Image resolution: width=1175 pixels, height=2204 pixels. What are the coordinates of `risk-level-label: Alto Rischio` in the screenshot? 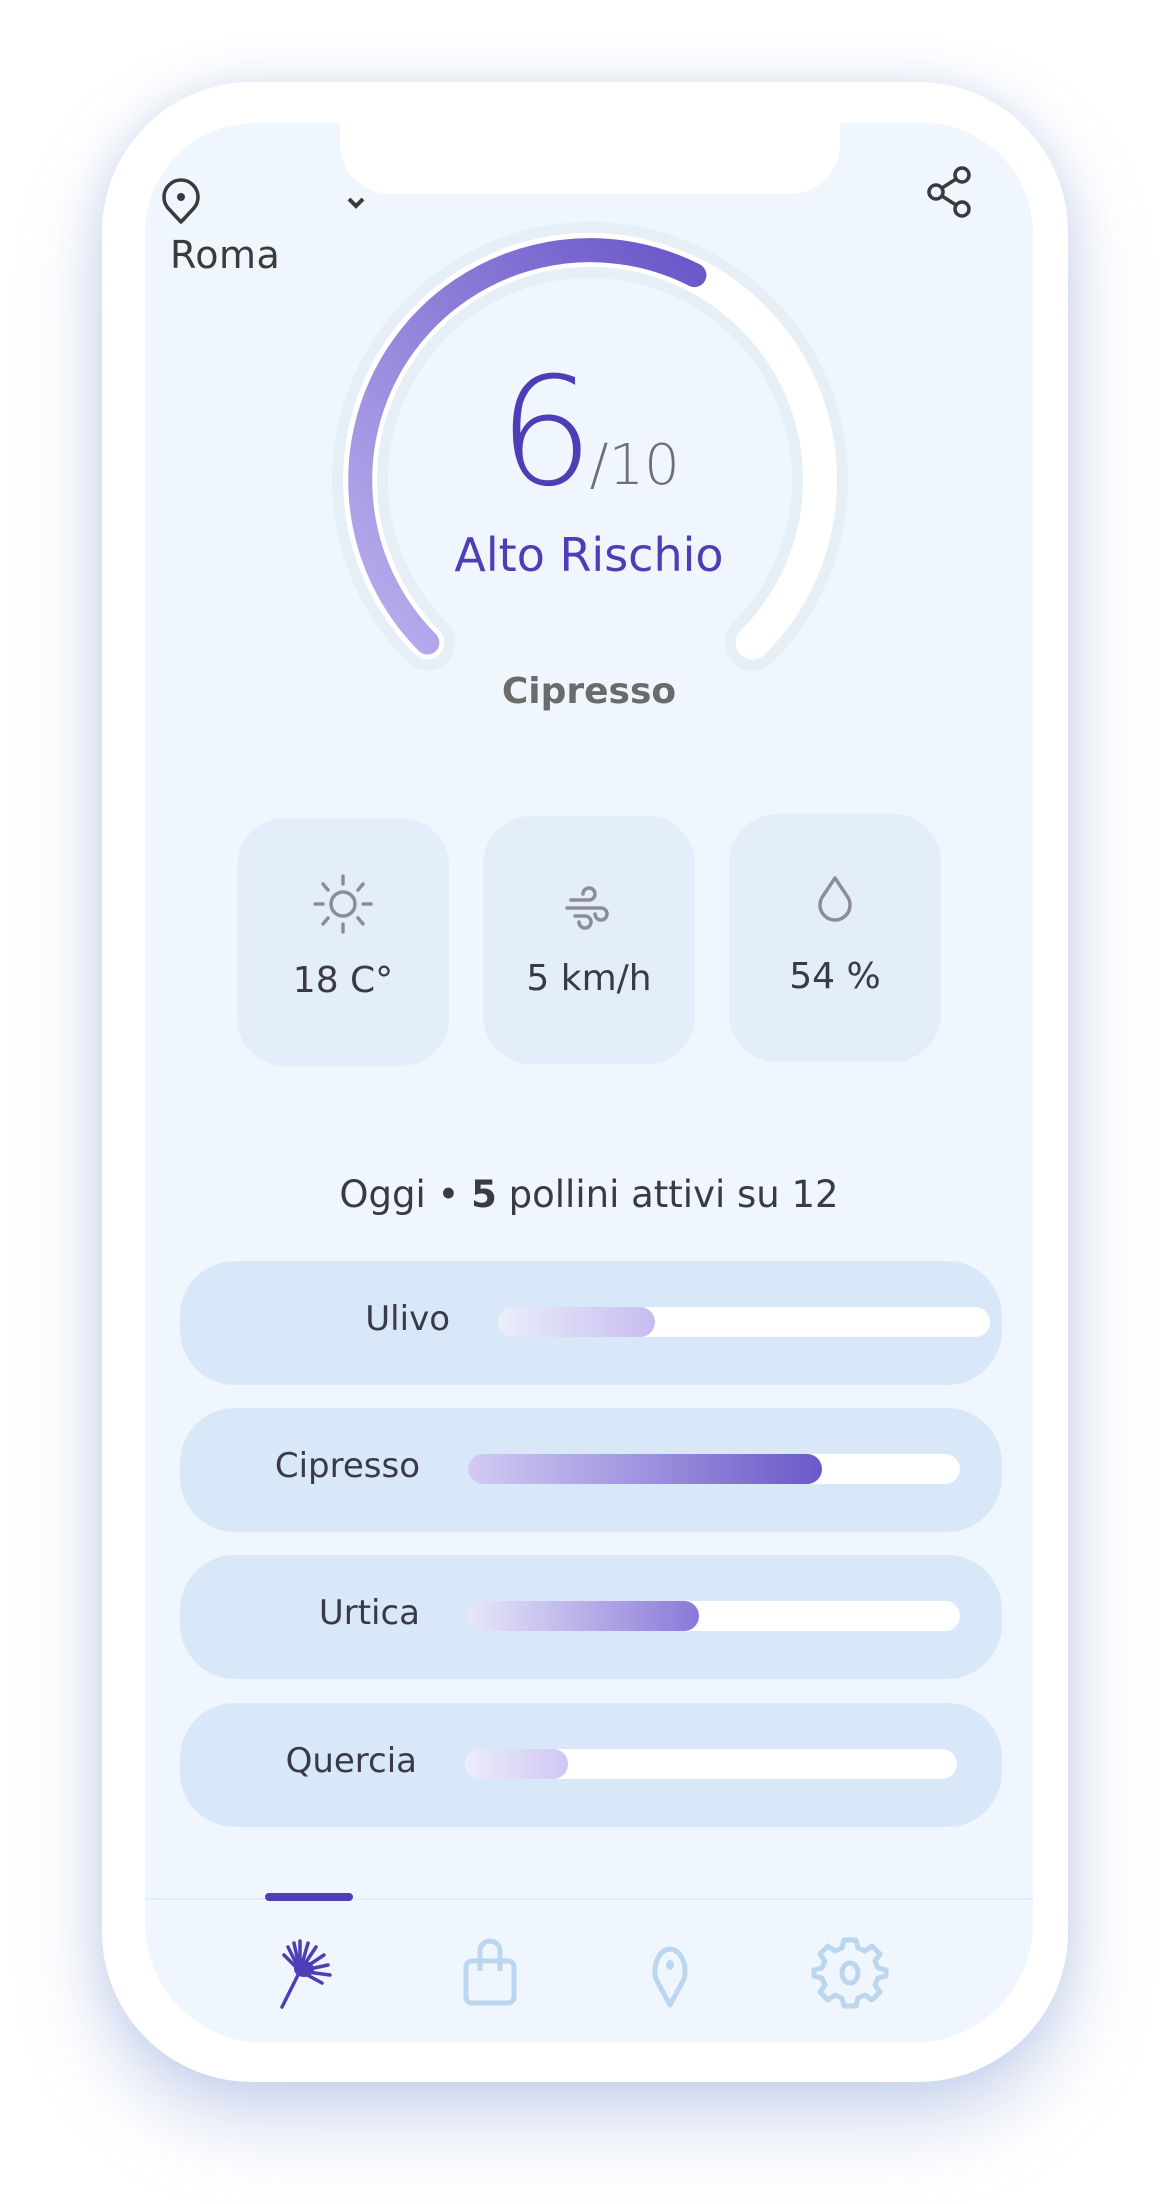 It's located at (589, 555).